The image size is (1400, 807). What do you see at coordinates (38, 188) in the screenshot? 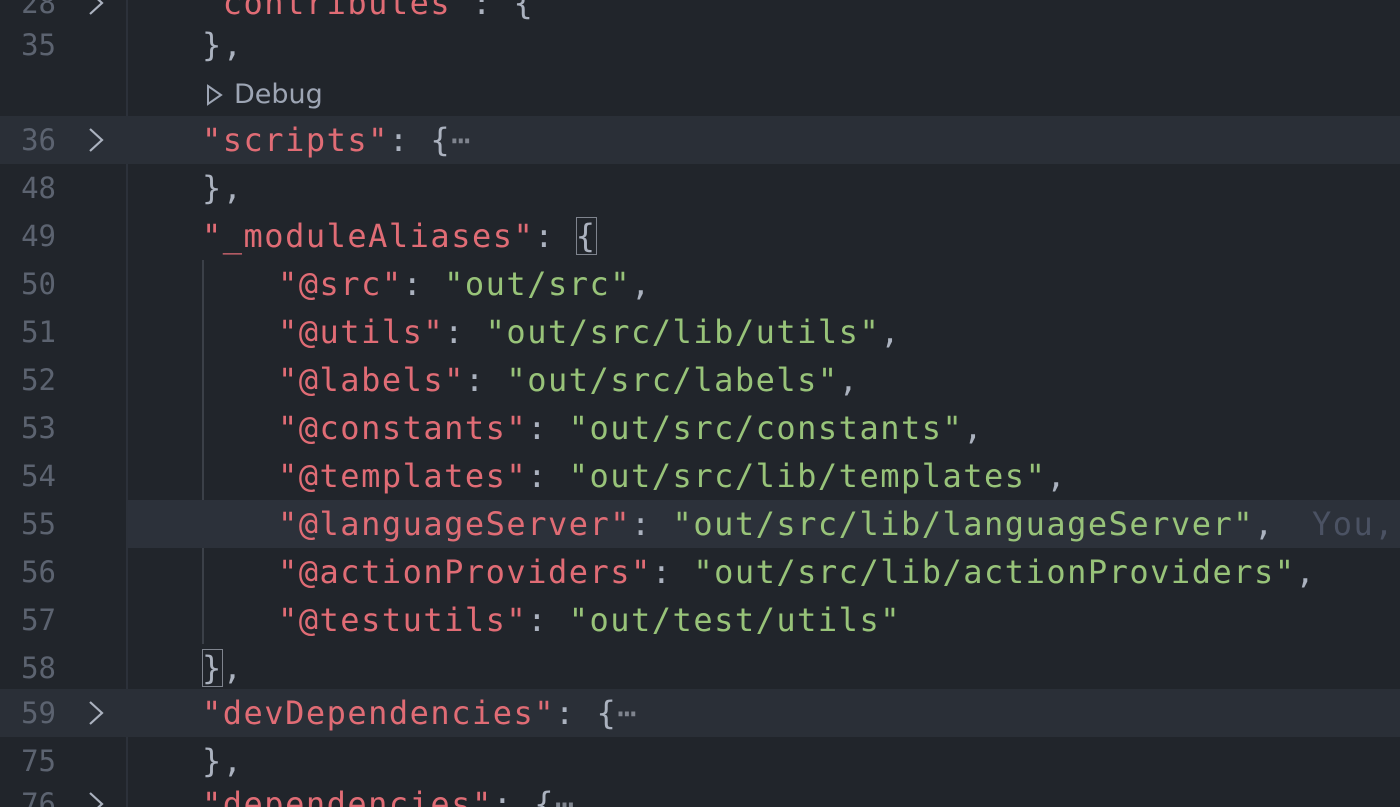
I see `line-number: 48` at bounding box center [38, 188].